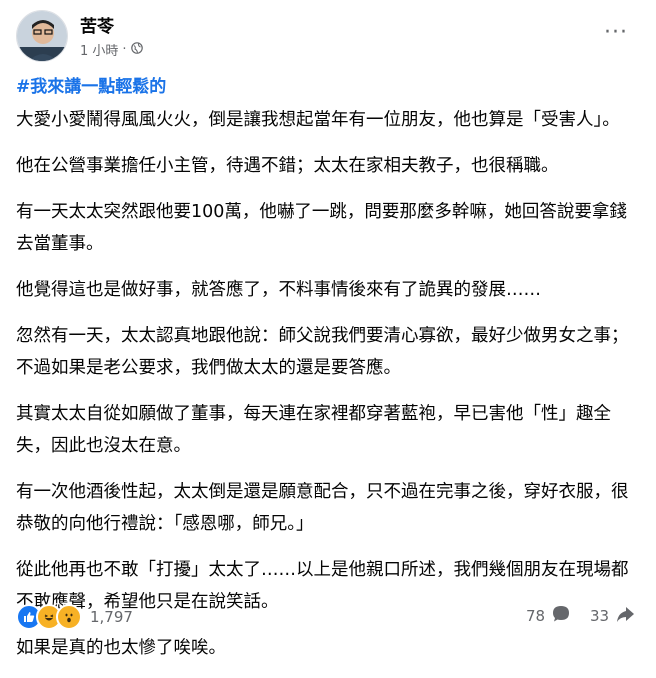 The height and width of the screenshot is (678, 656). What do you see at coordinates (91, 84) in the screenshot?
I see `hashtag-link: #我來講一點輕鬆的` at bounding box center [91, 84].